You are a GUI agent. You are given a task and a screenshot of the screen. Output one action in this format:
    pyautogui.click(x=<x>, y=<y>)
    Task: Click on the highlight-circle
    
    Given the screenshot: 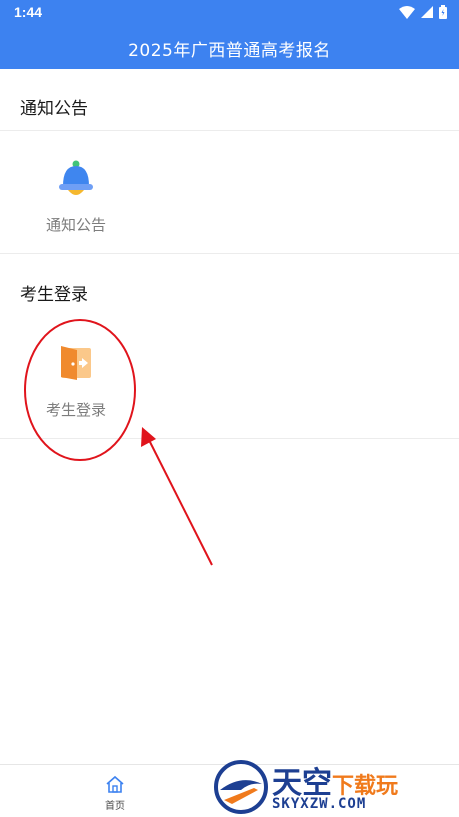 What is the action you would take?
    pyautogui.click(x=80, y=390)
    